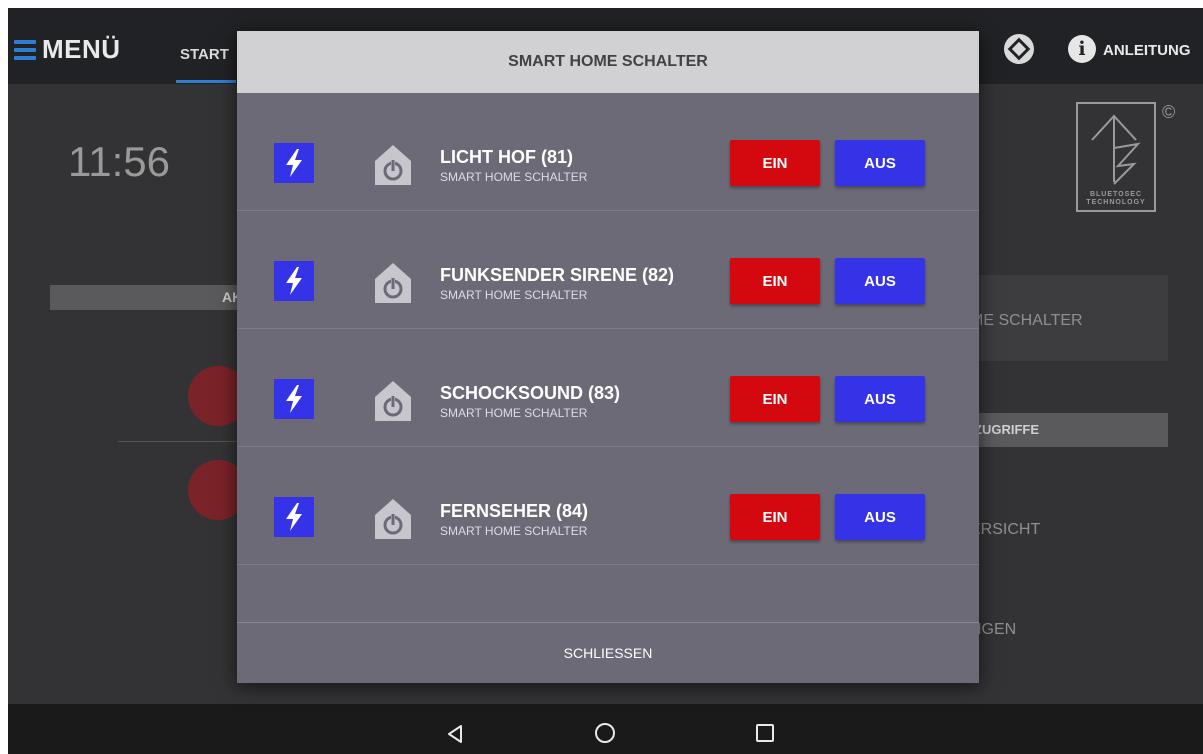 This screenshot has height=754, width=1203. What do you see at coordinates (608, 652) in the screenshot?
I see `close-button: SCHLIESSEN` at bounding box center [608, 652].